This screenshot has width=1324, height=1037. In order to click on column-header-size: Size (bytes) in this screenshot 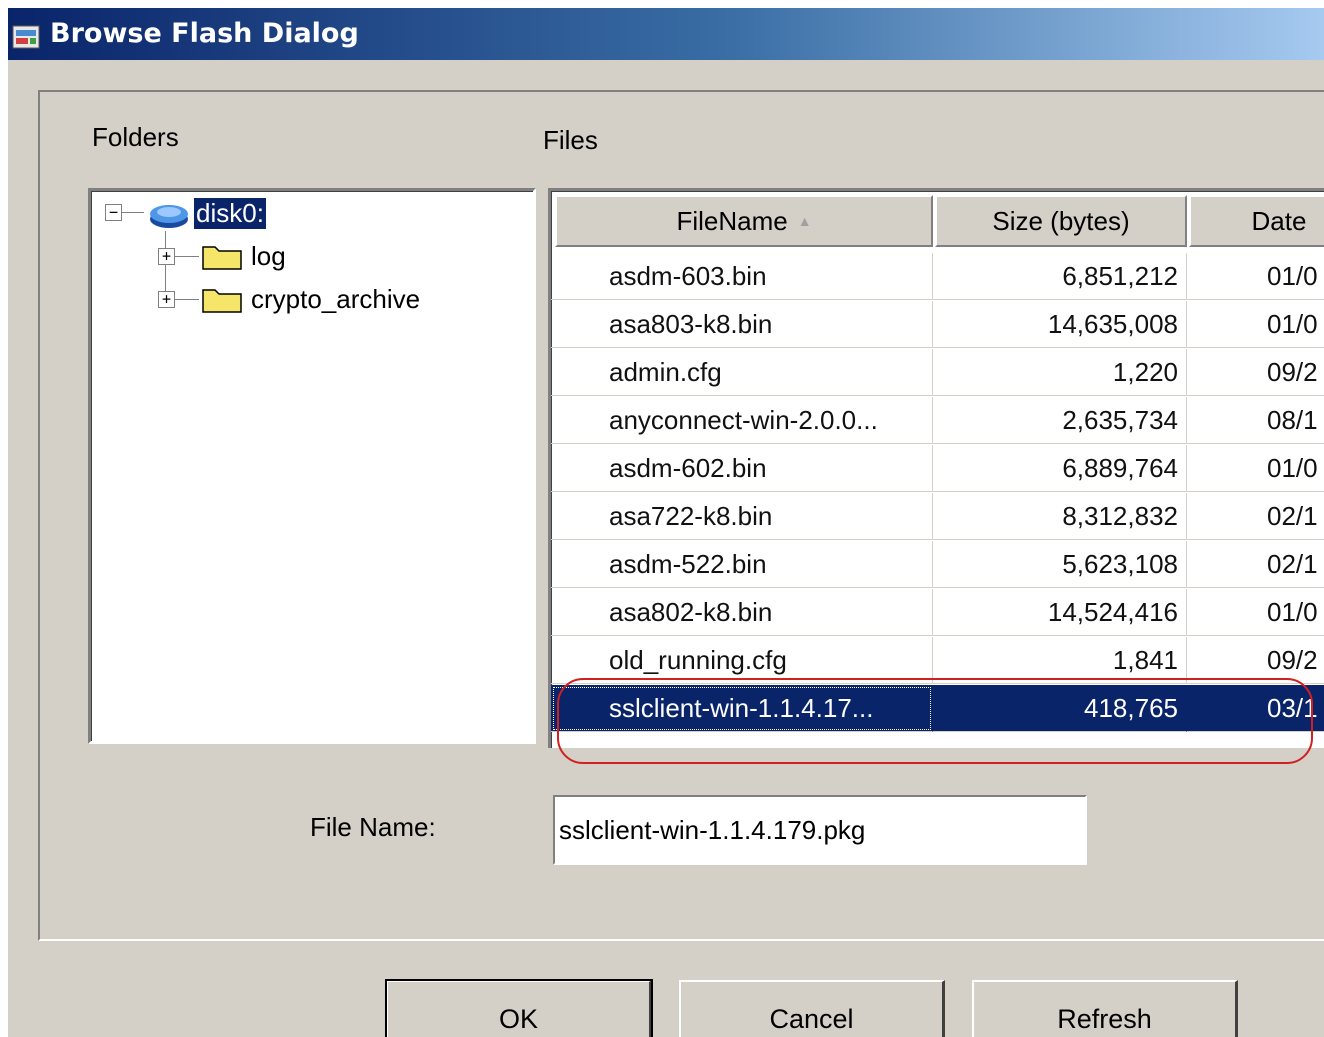, I will do `click(1061, 221)`.